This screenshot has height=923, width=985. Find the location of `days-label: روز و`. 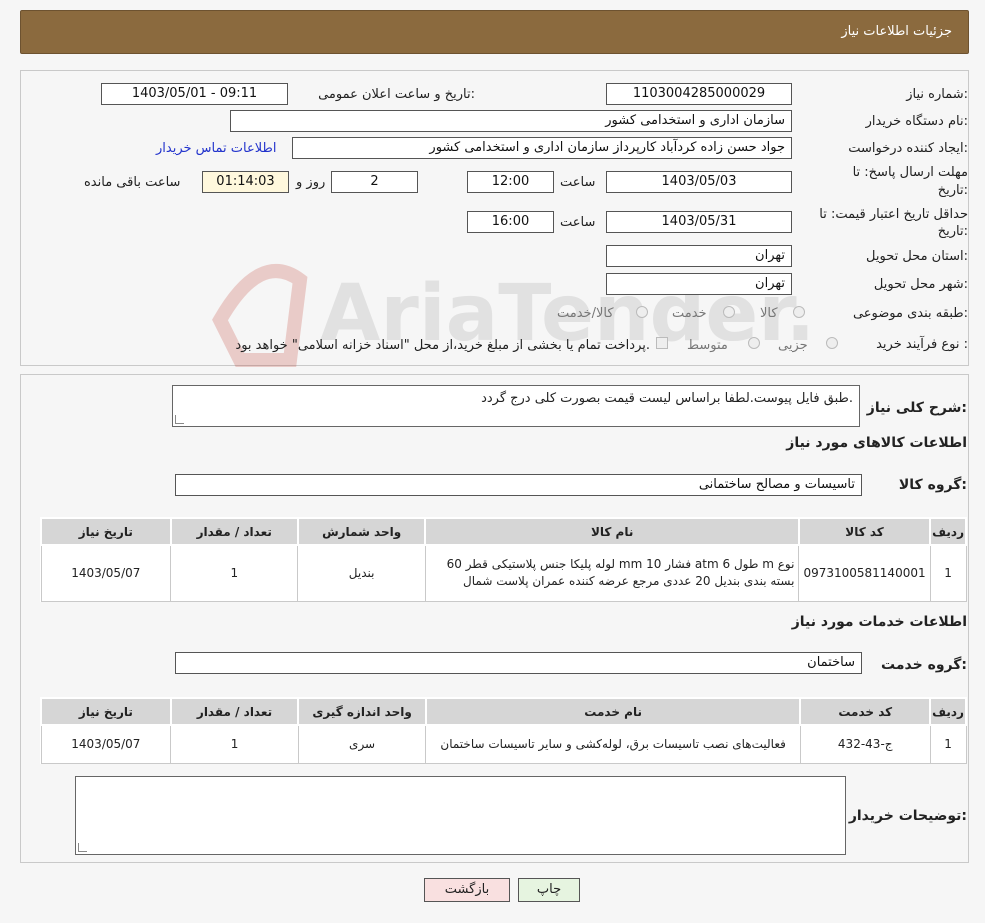

days-label: روز و is located at coordinates (311, 182).